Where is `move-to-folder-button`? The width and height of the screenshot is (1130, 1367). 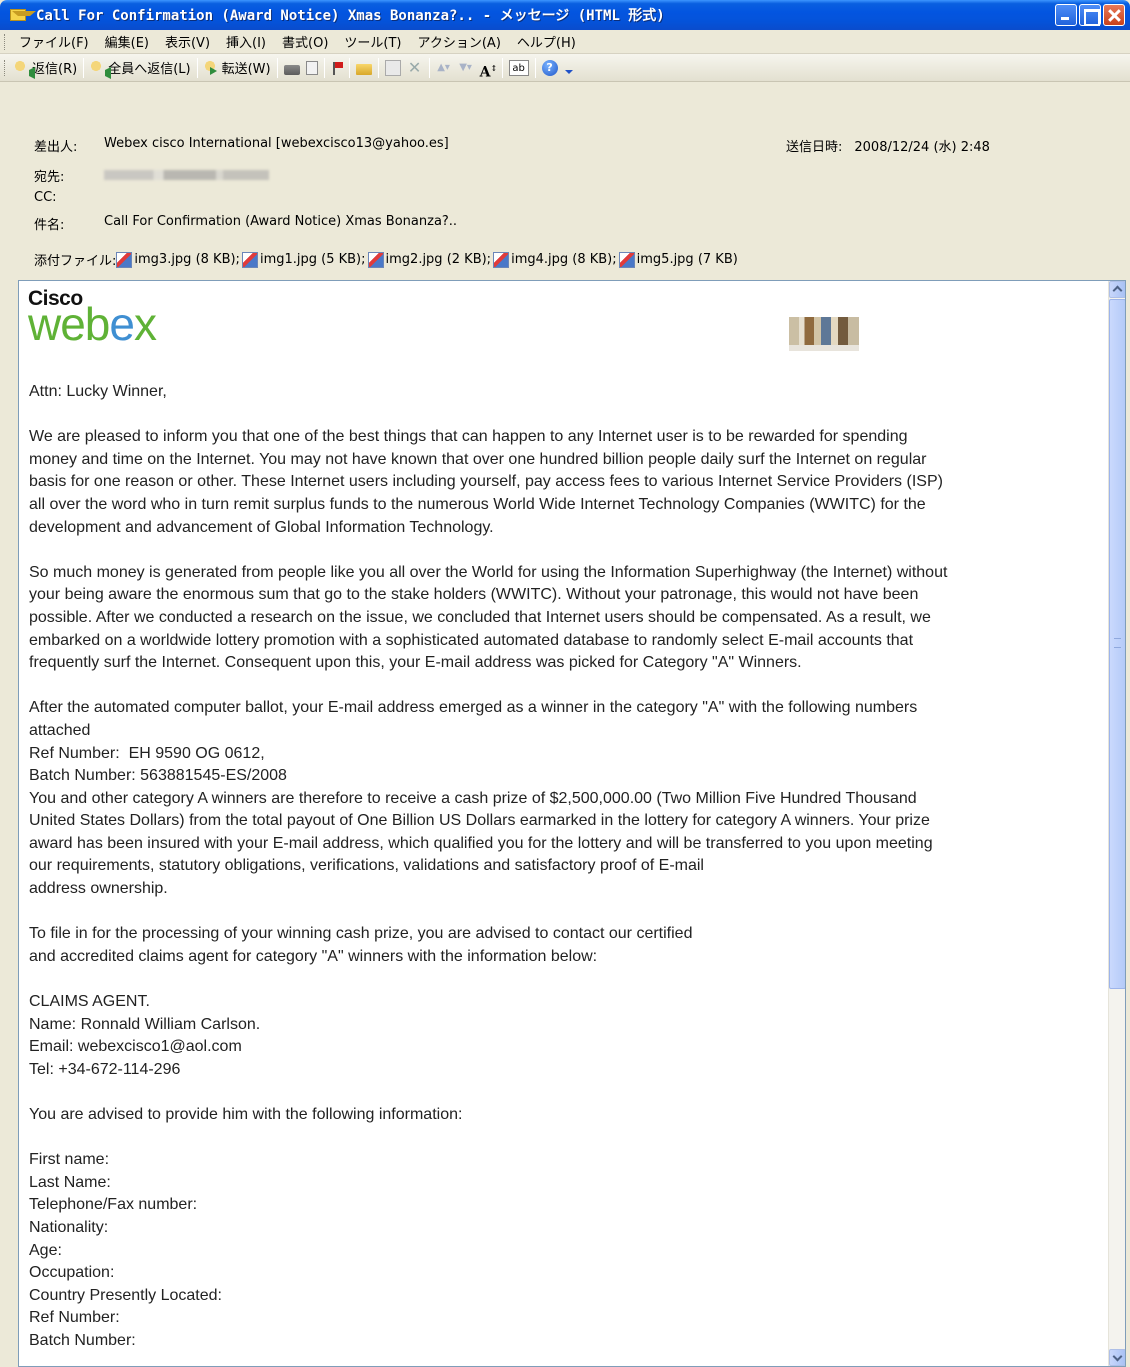 move-to-folder-button is located at coordinates (364, 68).